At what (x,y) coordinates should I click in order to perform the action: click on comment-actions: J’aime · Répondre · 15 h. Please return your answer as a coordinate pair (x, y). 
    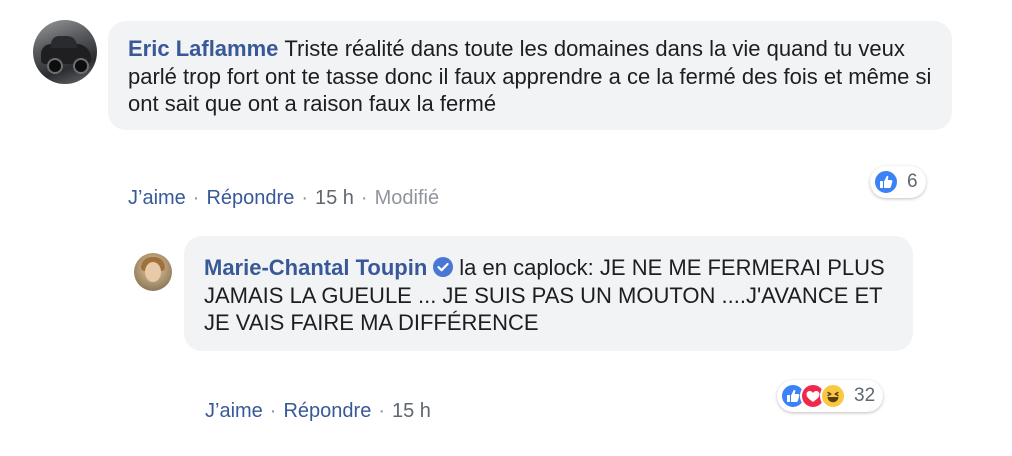
    Looking at the image, I should click on (318, 411).